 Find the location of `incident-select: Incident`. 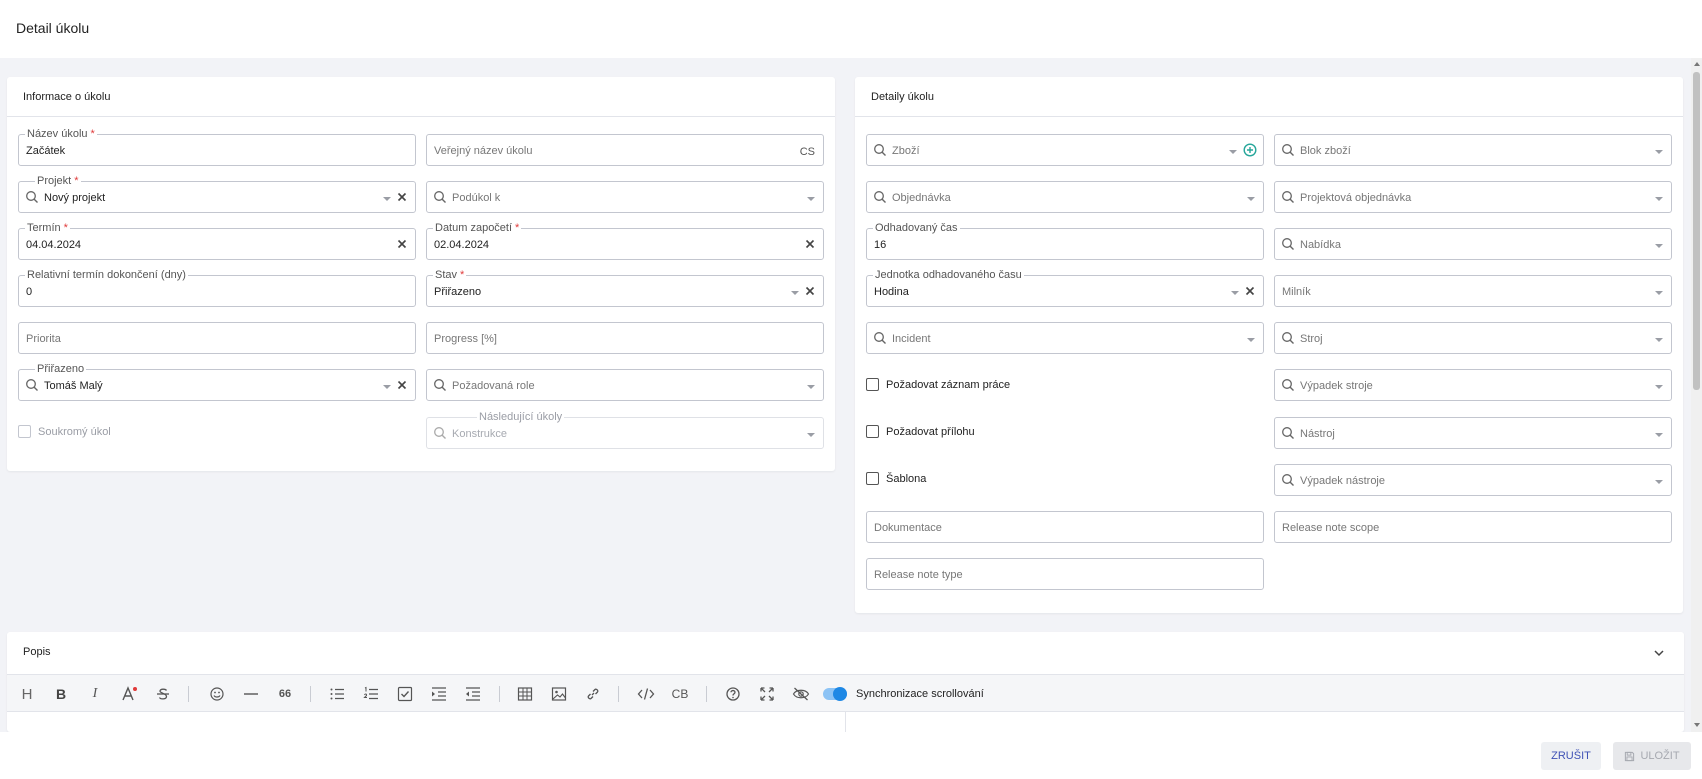

incident-select: Incident is located at coordinates (1065, 338).